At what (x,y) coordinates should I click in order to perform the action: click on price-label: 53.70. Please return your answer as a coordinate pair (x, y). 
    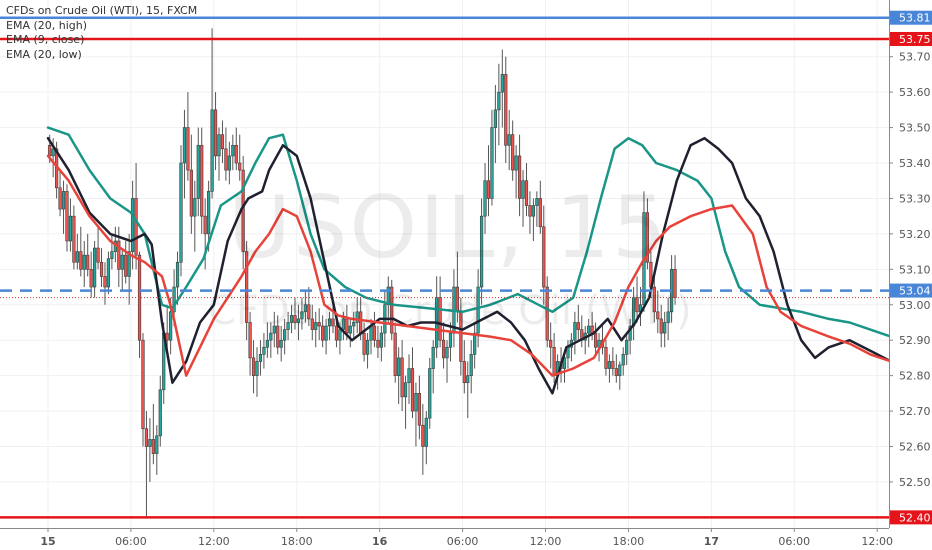
    Looking at the image, I should click on (915, 57).